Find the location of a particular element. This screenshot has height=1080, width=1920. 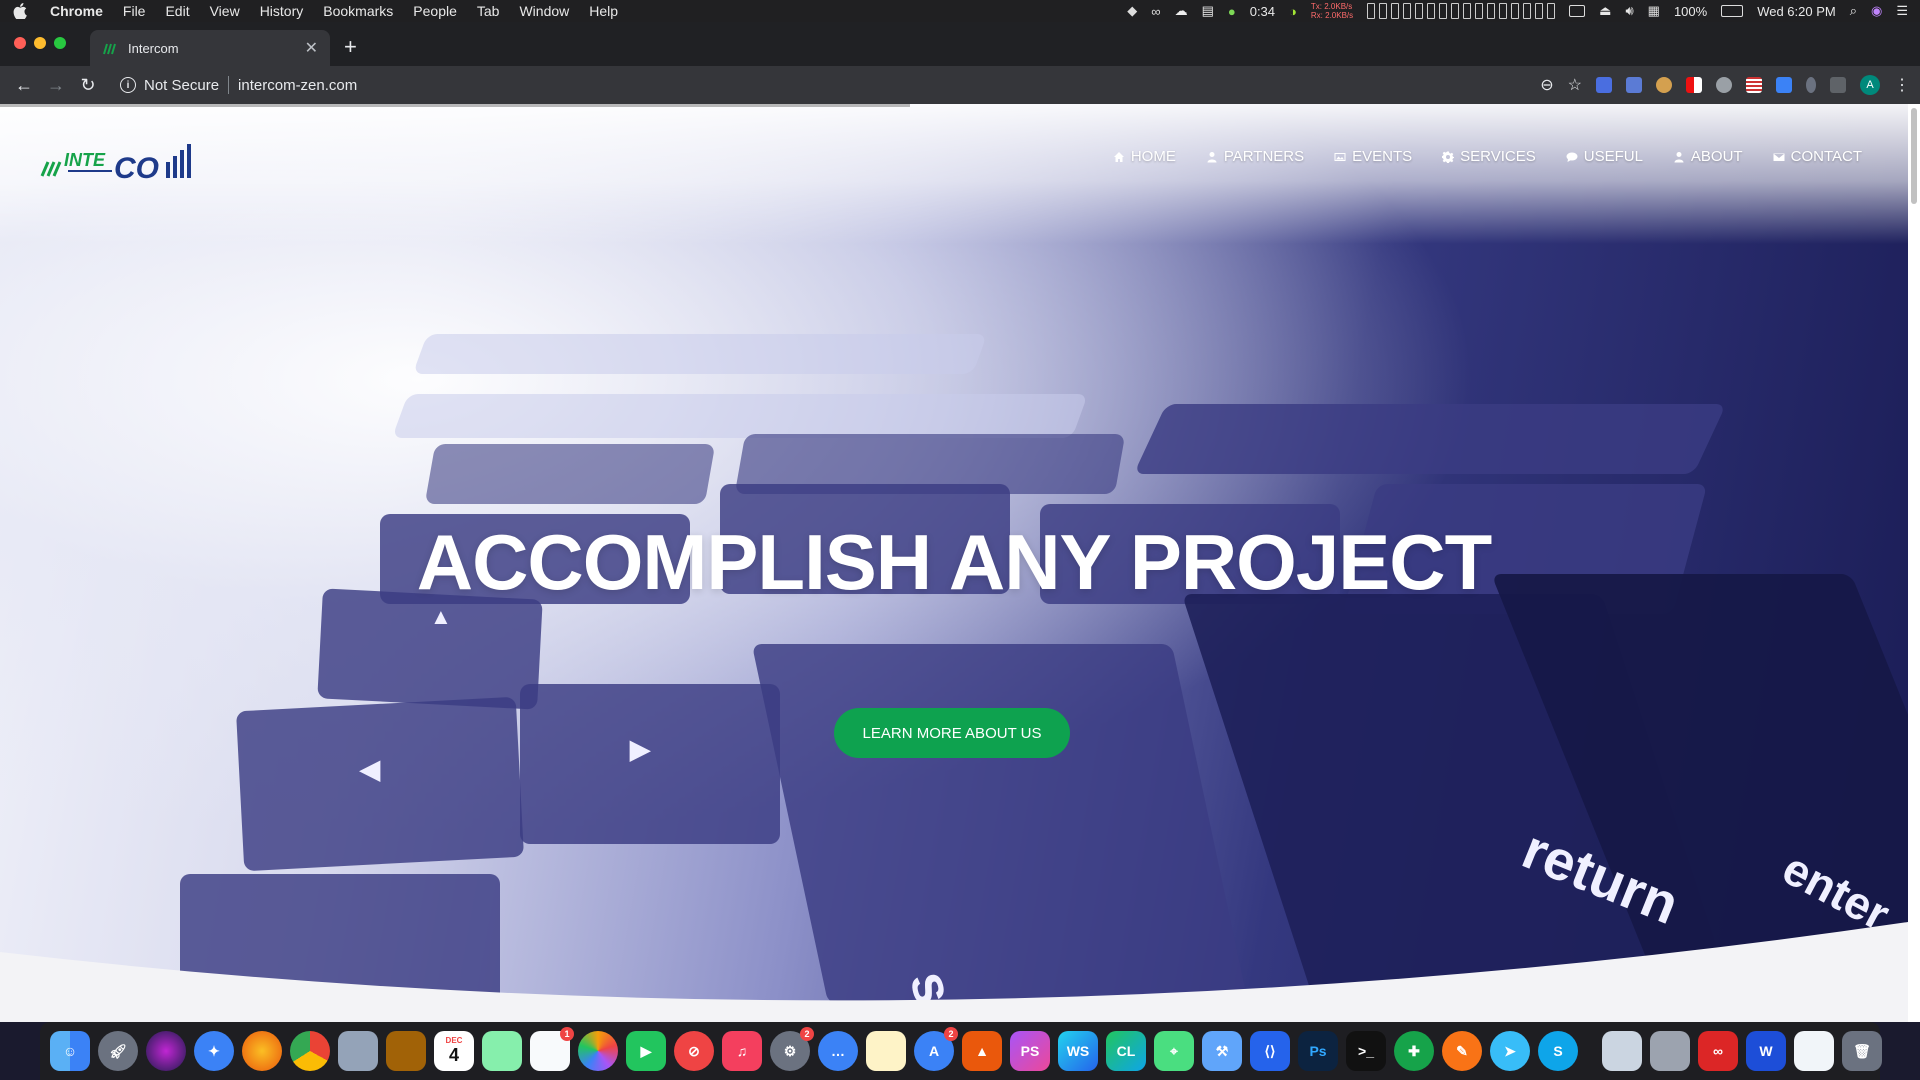

nav-home: HOME is located at coordinates (1144, 156).